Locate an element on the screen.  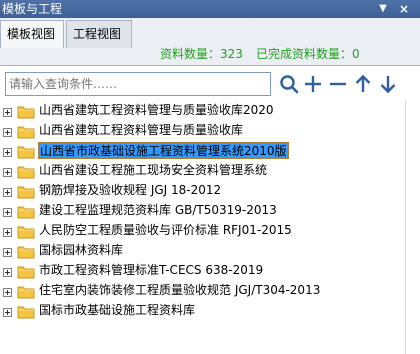
tree-item: 山西省建设工程施工现场安全资料管理系统 is located at coordinates (202, 171).